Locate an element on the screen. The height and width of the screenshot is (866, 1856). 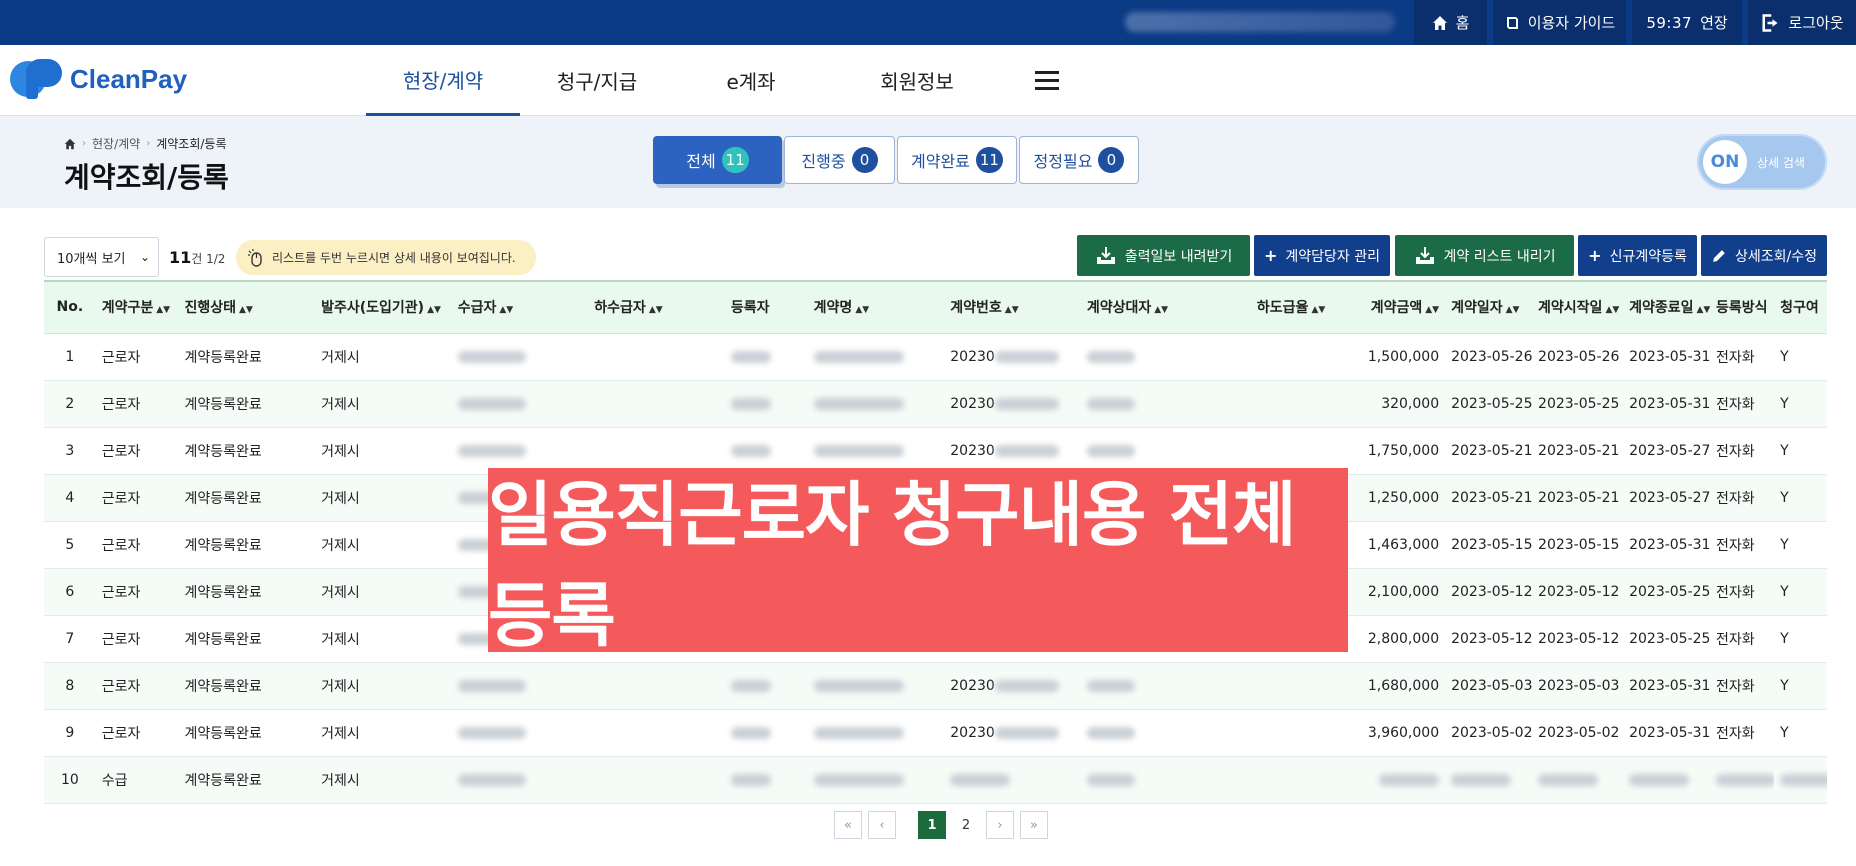
logout-button: 로그아웃 is located at coordinates (1800, 22).